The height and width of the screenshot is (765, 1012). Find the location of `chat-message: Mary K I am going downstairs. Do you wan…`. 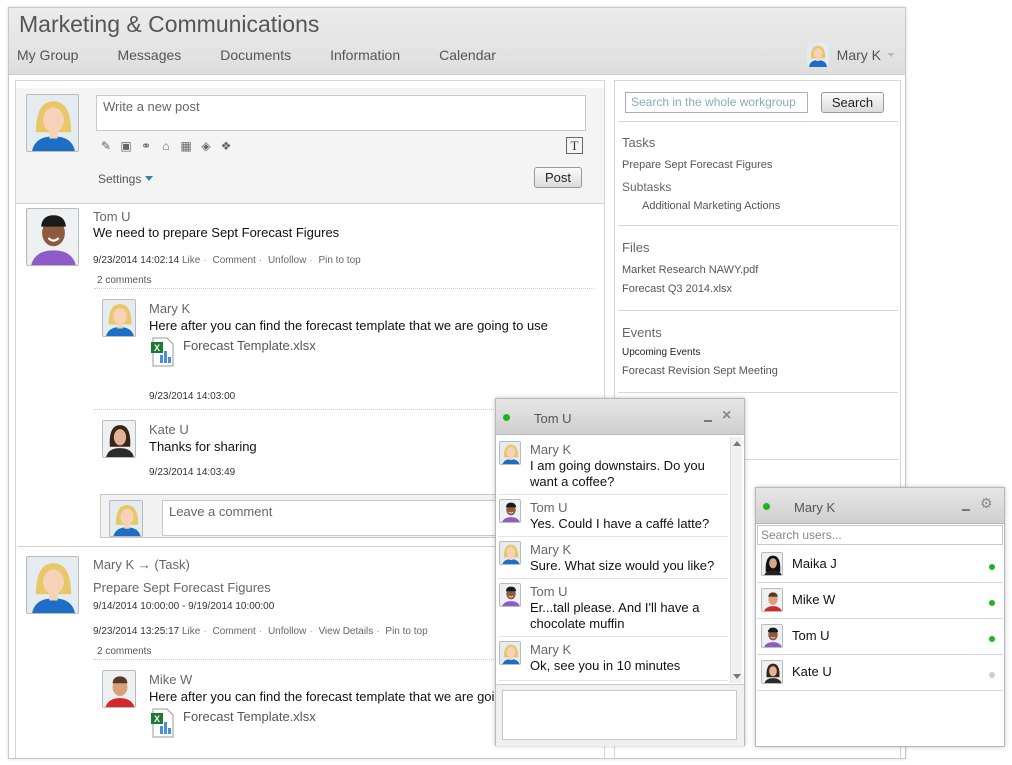

chat-message: Mary K I am going downstairs. Do you wan… is located at coordinates (613, 466).